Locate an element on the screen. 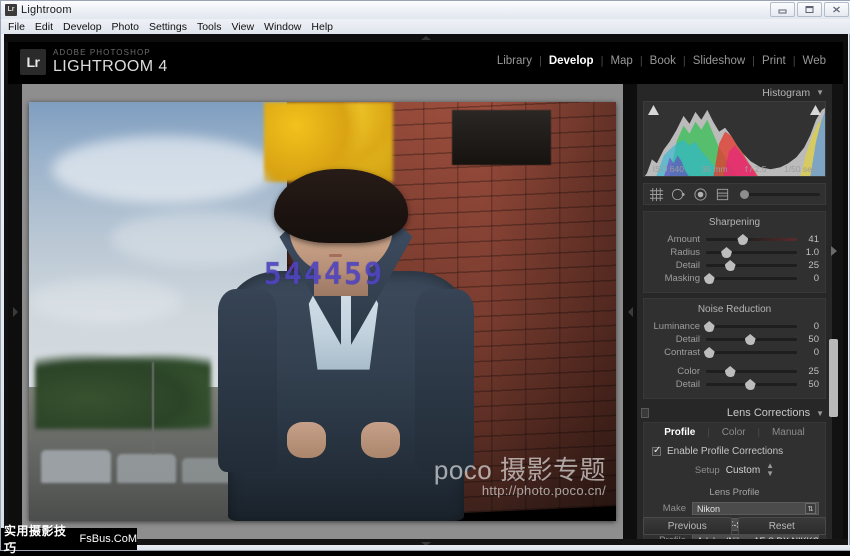 Image resolution: width=850 pixels, height=556 pixels. menu-item-tools: Tools is located at coordinates (209, 27).